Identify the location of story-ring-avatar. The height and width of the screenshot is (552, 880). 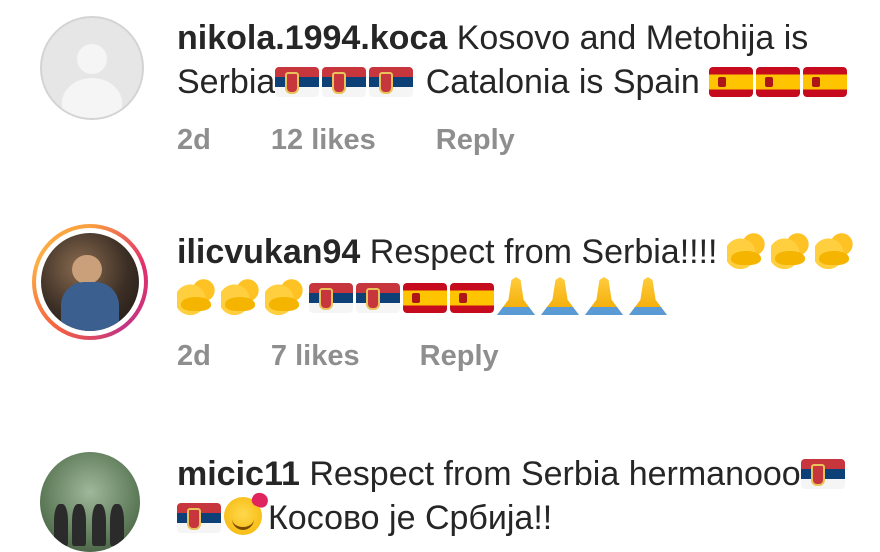
(90, 282).